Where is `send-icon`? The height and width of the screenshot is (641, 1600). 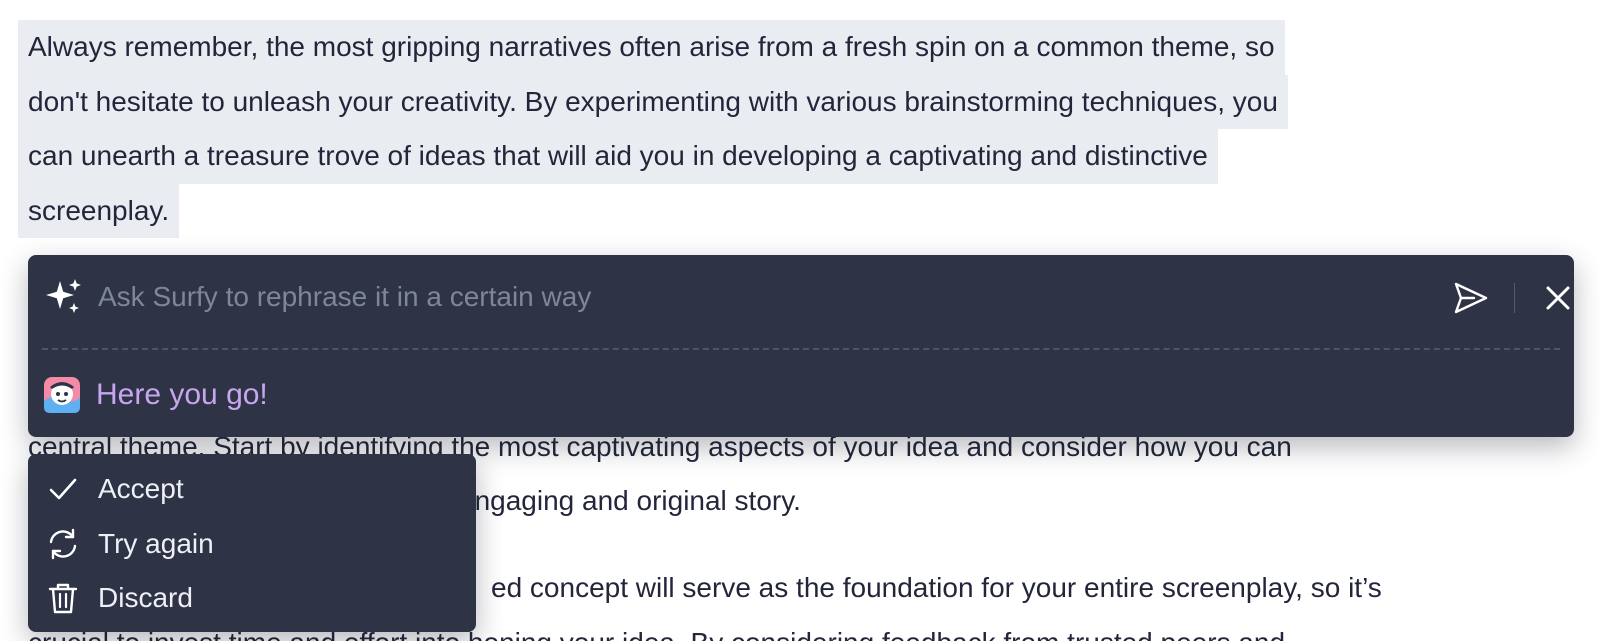
send-icon is located at coordinates (1471, 298).